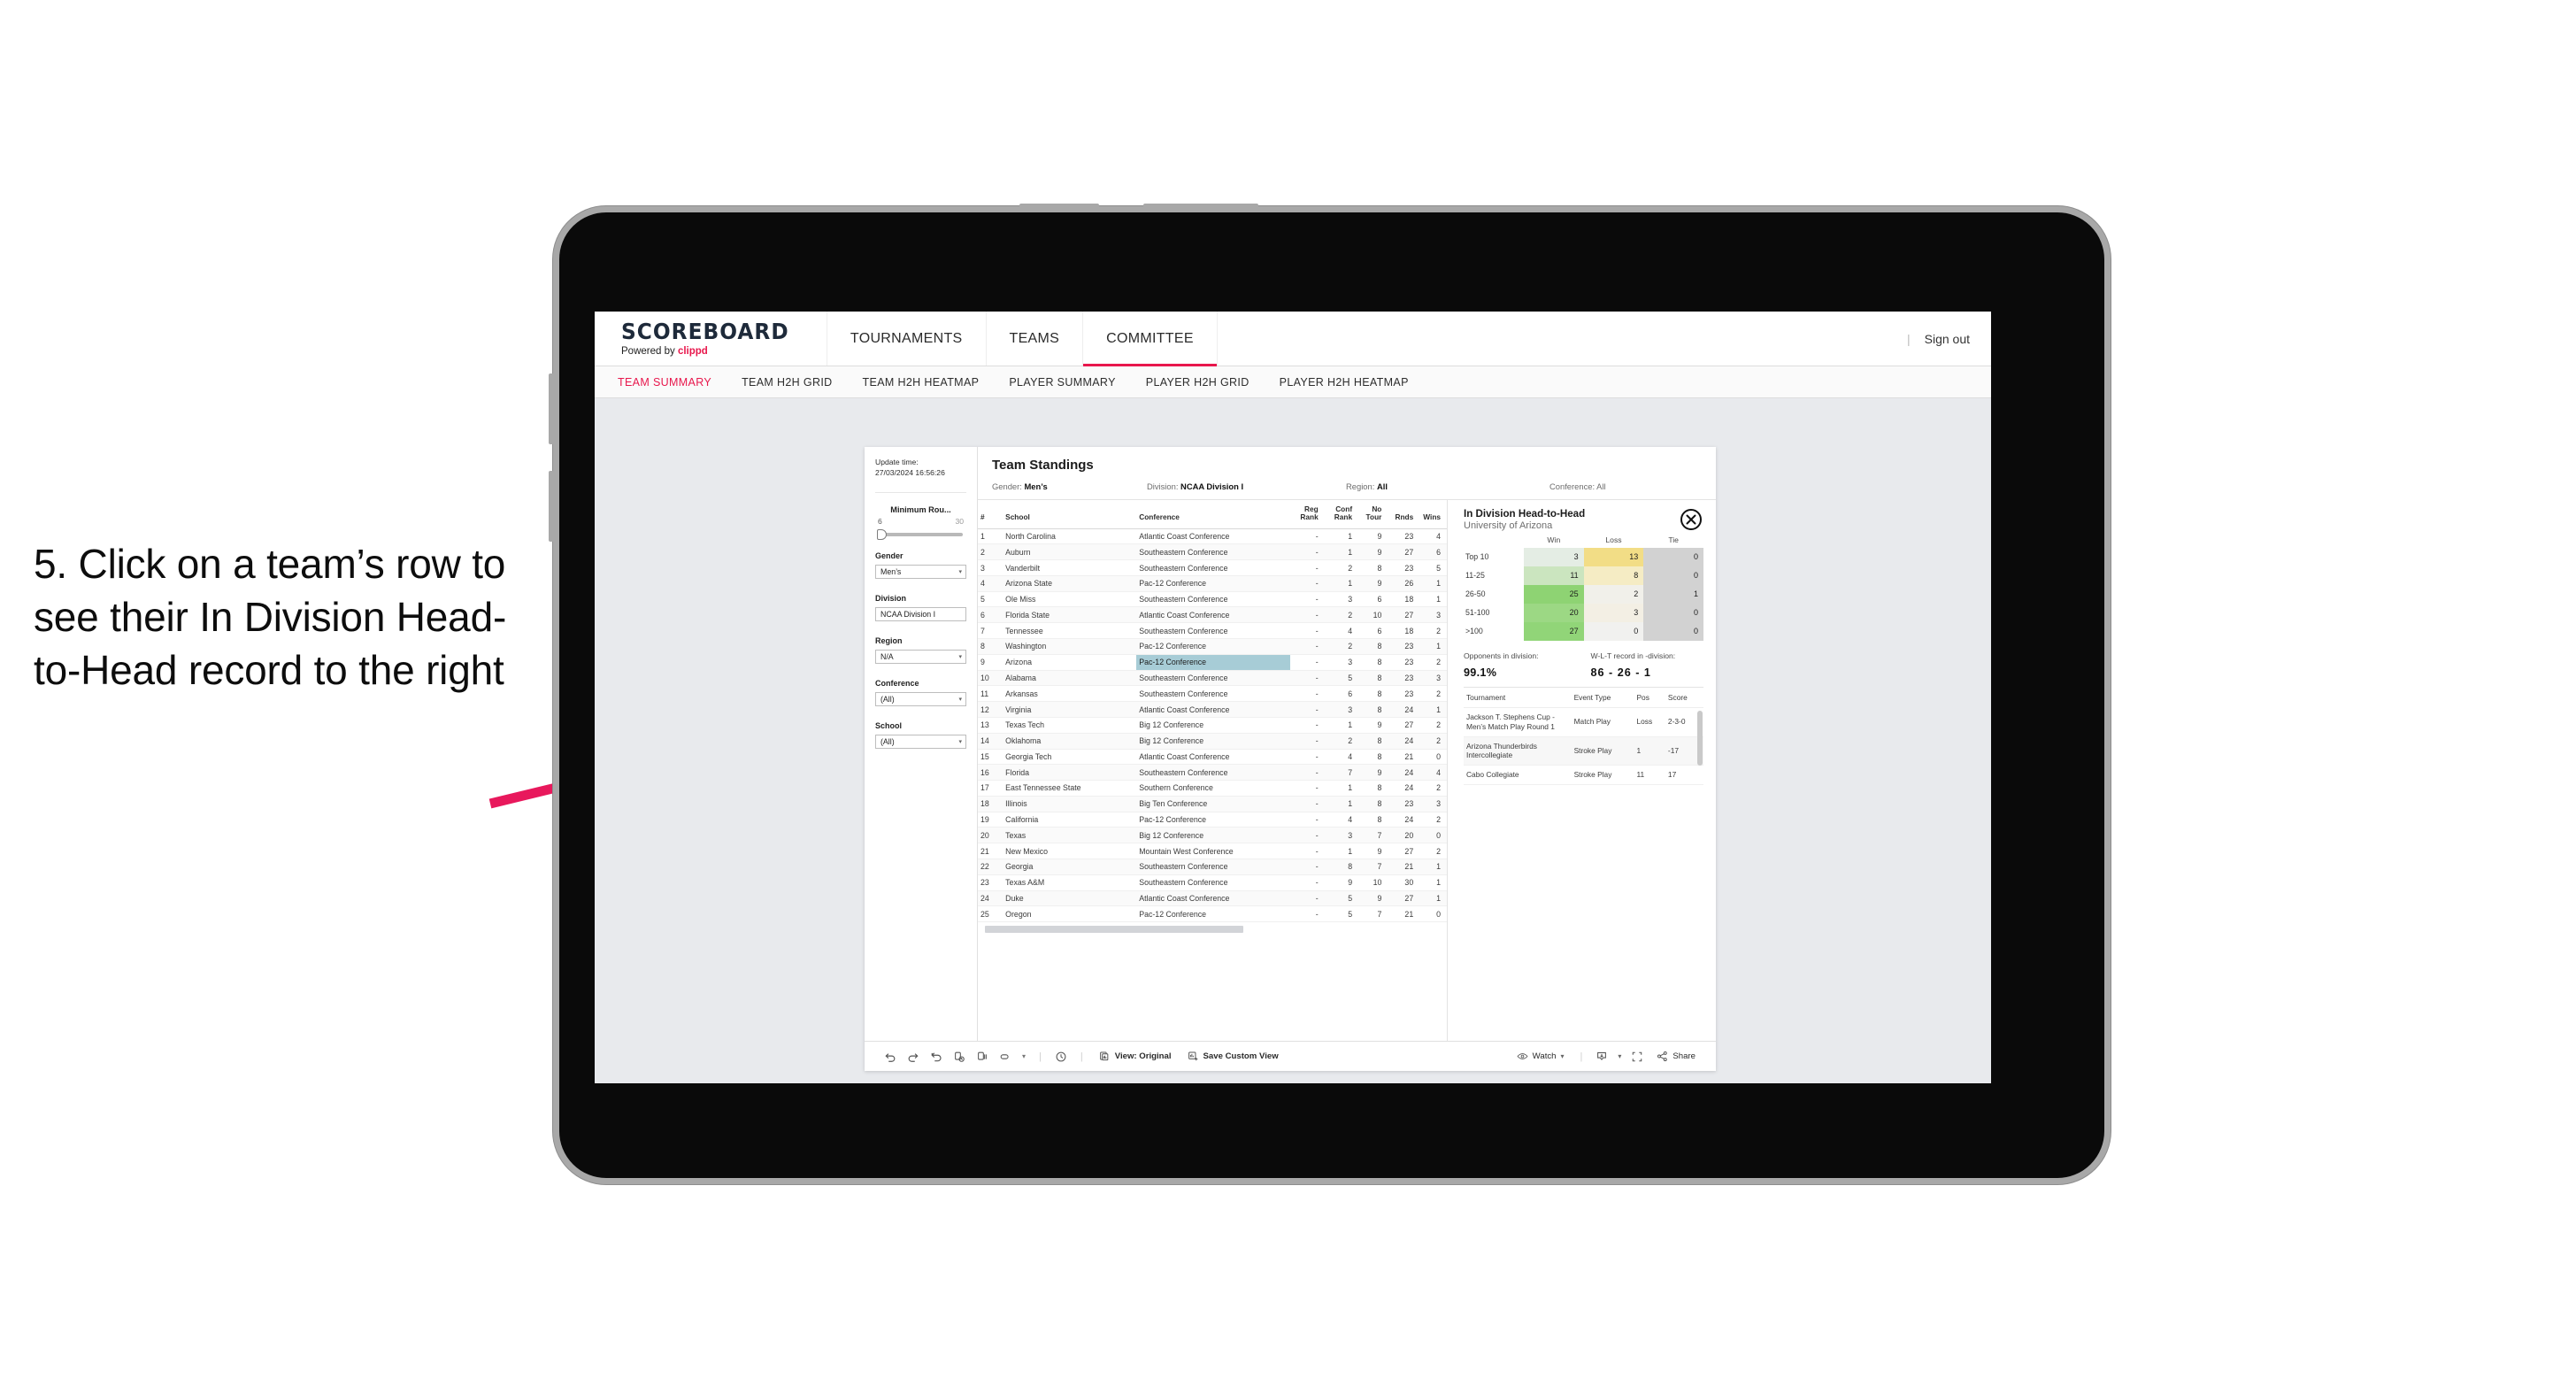 This screenshot has height=1386, width=2576. I want to click on cell-wins: 2, so click(1433, 694).